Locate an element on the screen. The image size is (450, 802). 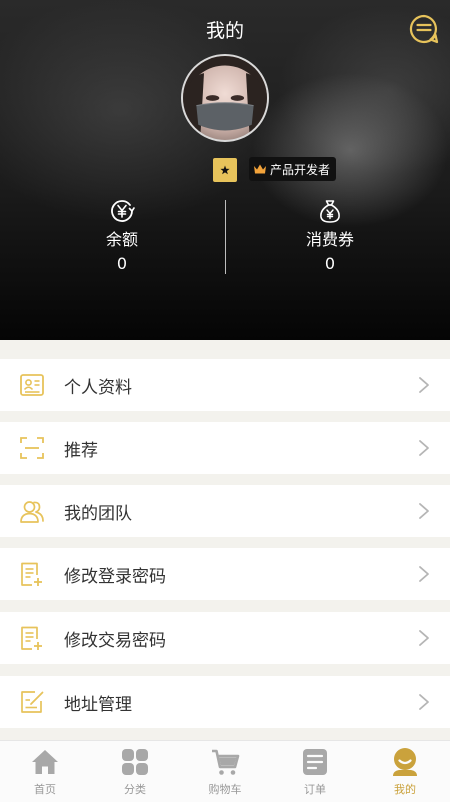
crown-icon is located at coordinates (260, 169).